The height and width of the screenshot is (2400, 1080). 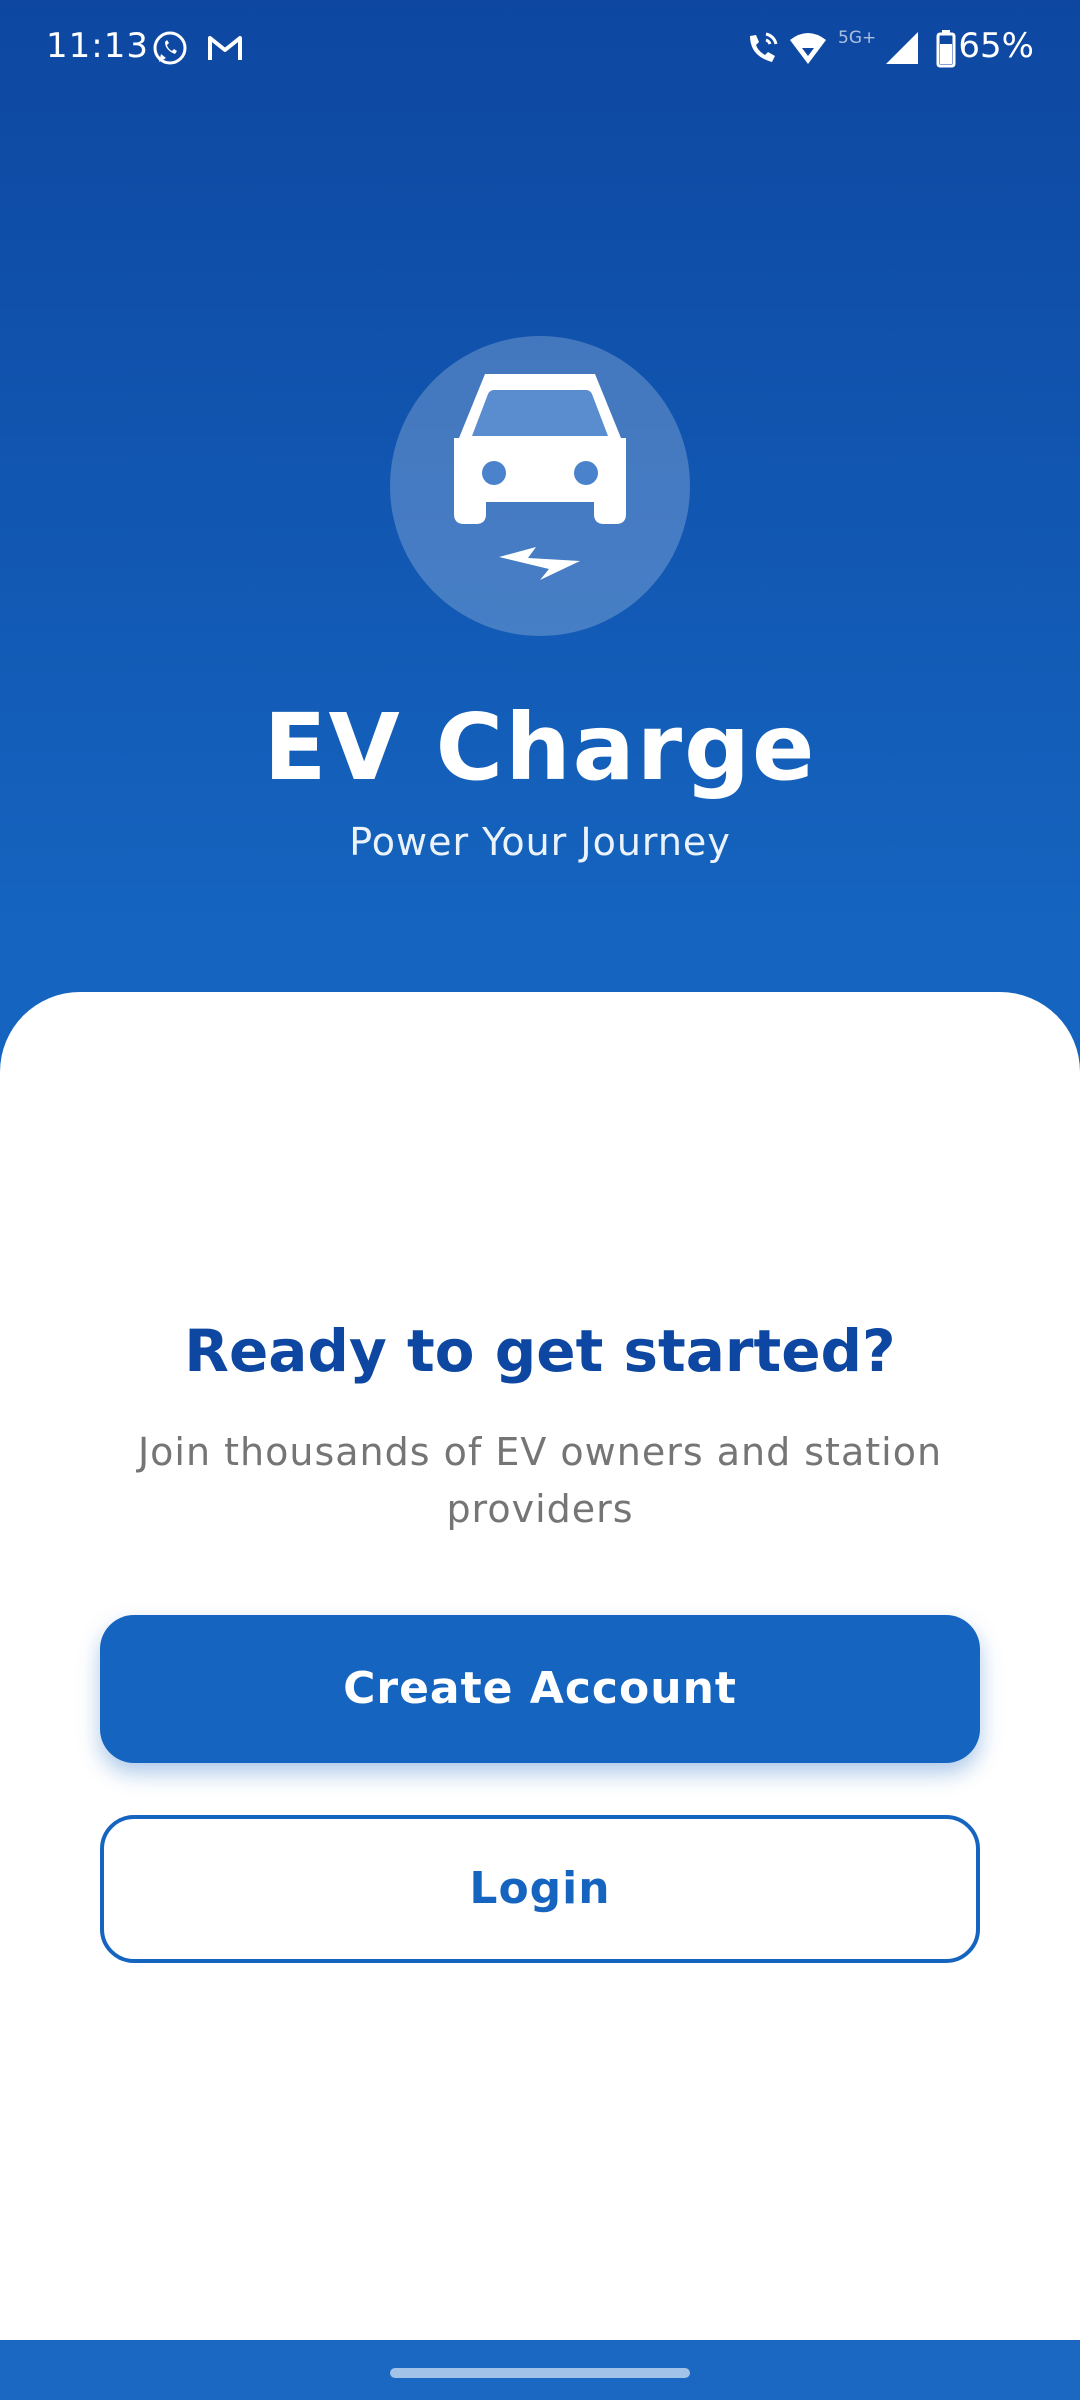 What do you see at coordinates (996, 46) in the screenshot?
I see `battery-percentage: 65%` at bounding box center [996, 46].